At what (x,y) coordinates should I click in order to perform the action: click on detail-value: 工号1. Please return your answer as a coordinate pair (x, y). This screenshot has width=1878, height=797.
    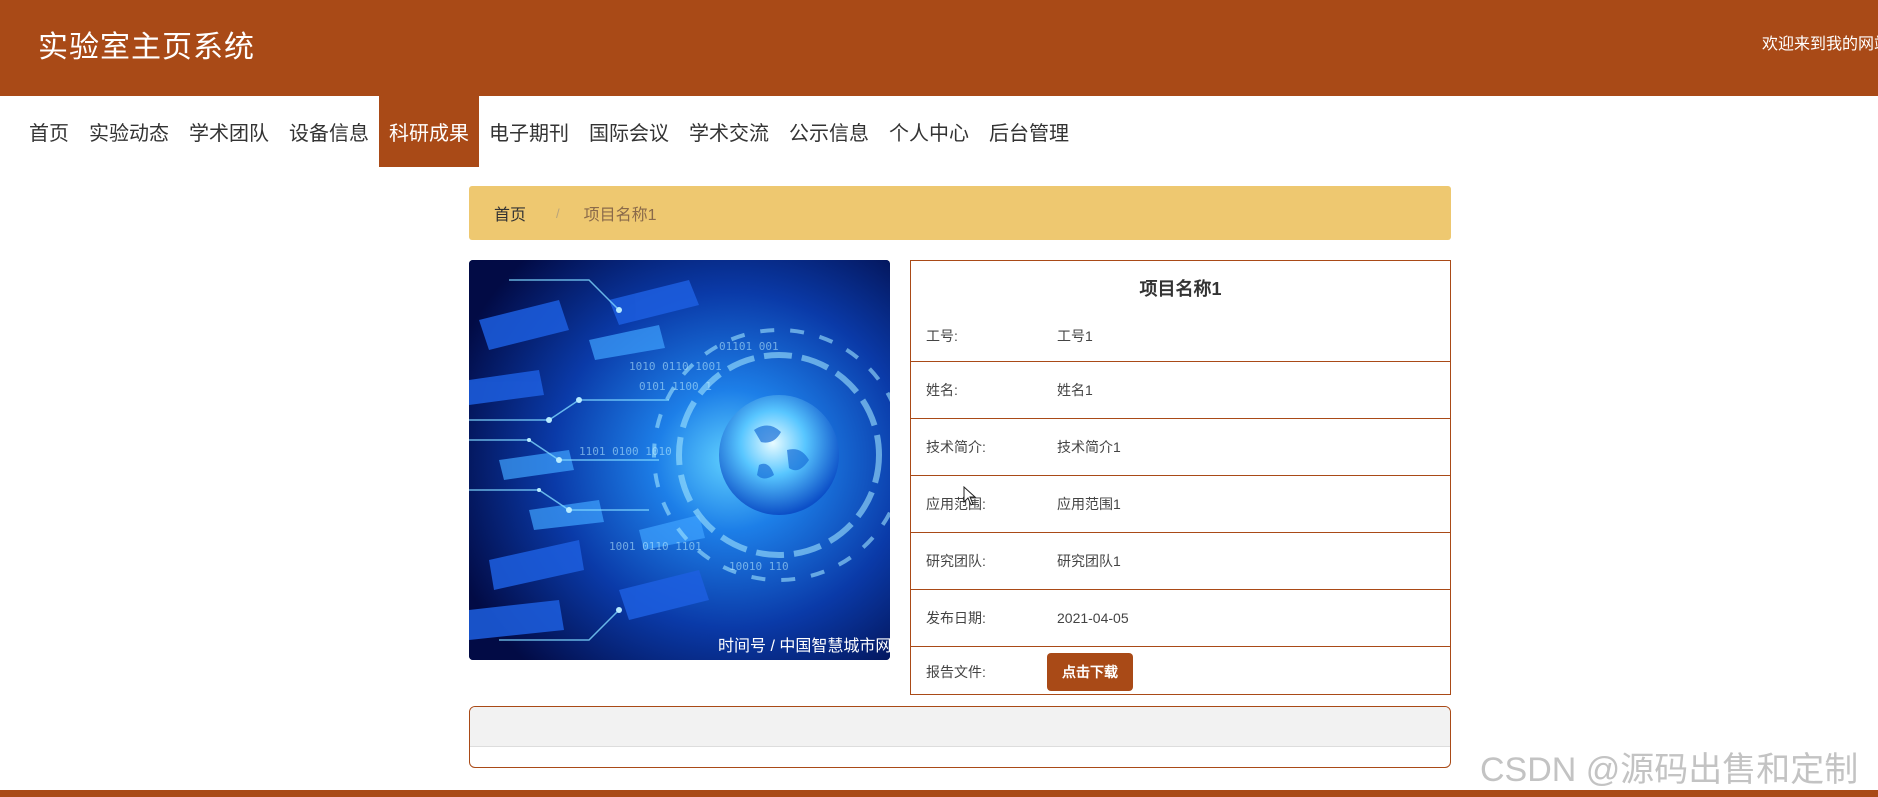
    Looking at the image, I should click on (1075, 336).